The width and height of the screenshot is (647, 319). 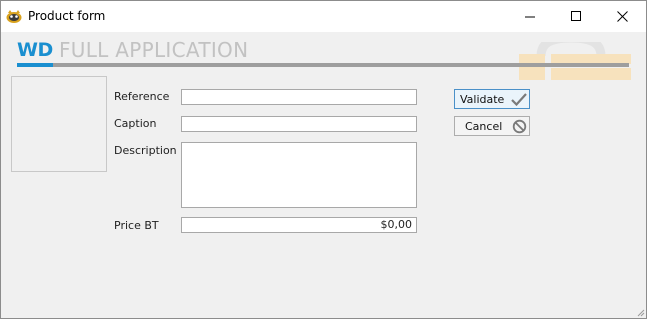 What do you see at coordinates (154, 50) in the screenshot?
I see `header-subtitle: FULL APPLICATION` at bounding box center [154, 50].